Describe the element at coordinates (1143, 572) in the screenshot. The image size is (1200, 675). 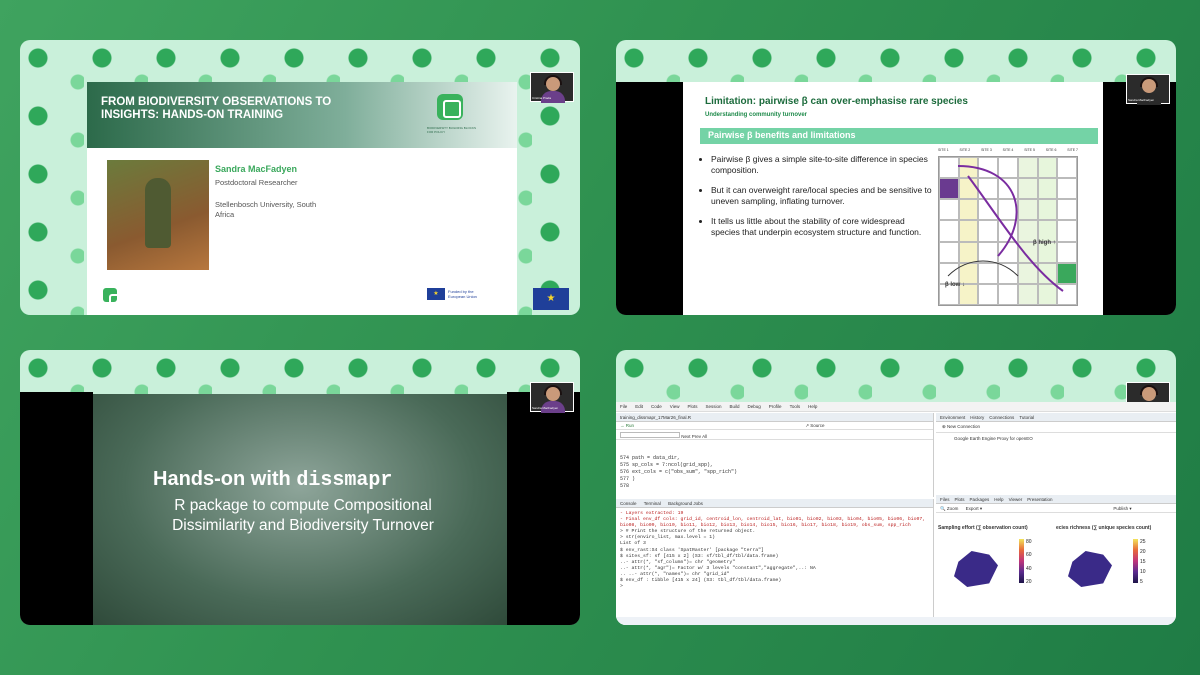
I see `colorbar-tick: 10` at that location.